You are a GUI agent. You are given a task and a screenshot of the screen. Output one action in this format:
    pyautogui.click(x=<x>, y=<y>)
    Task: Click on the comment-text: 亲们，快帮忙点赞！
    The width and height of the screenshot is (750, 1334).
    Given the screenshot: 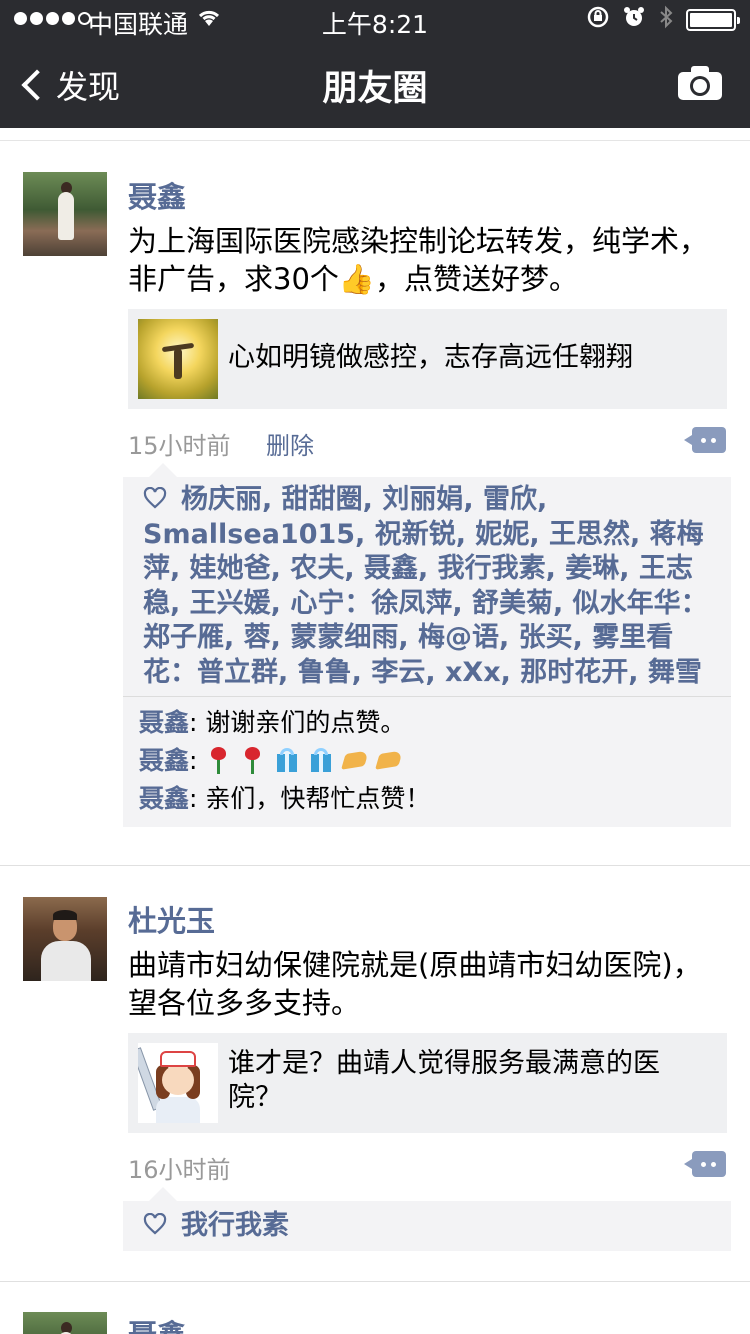 What is the action you would take?
    pyautogui.click(x=318, y=798)
    